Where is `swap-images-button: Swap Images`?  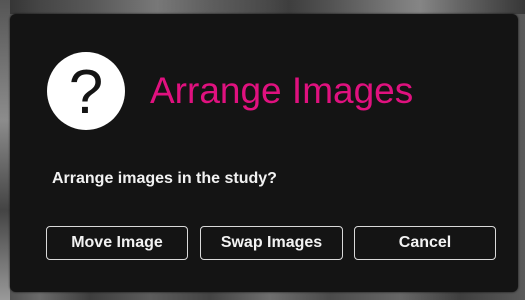 swap-images-button: Swap Images is located at coordinates (271, 243).